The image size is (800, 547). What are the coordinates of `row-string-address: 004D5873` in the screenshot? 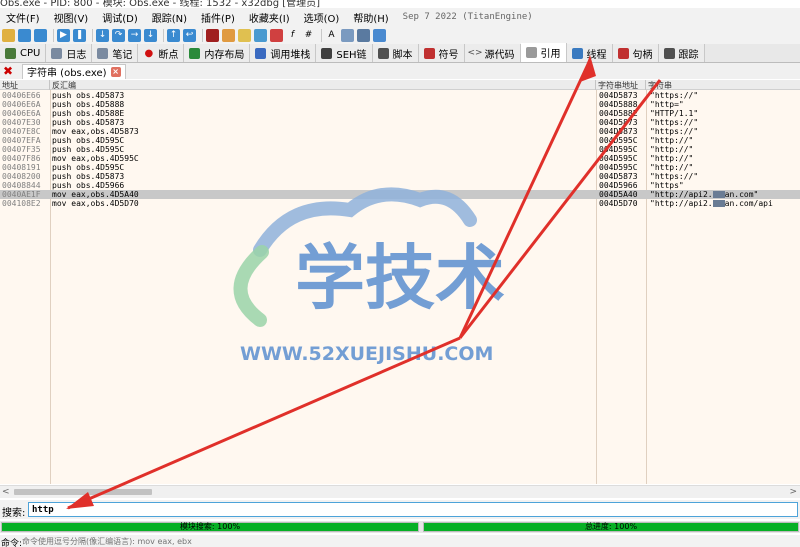 It's located at (618, 95).